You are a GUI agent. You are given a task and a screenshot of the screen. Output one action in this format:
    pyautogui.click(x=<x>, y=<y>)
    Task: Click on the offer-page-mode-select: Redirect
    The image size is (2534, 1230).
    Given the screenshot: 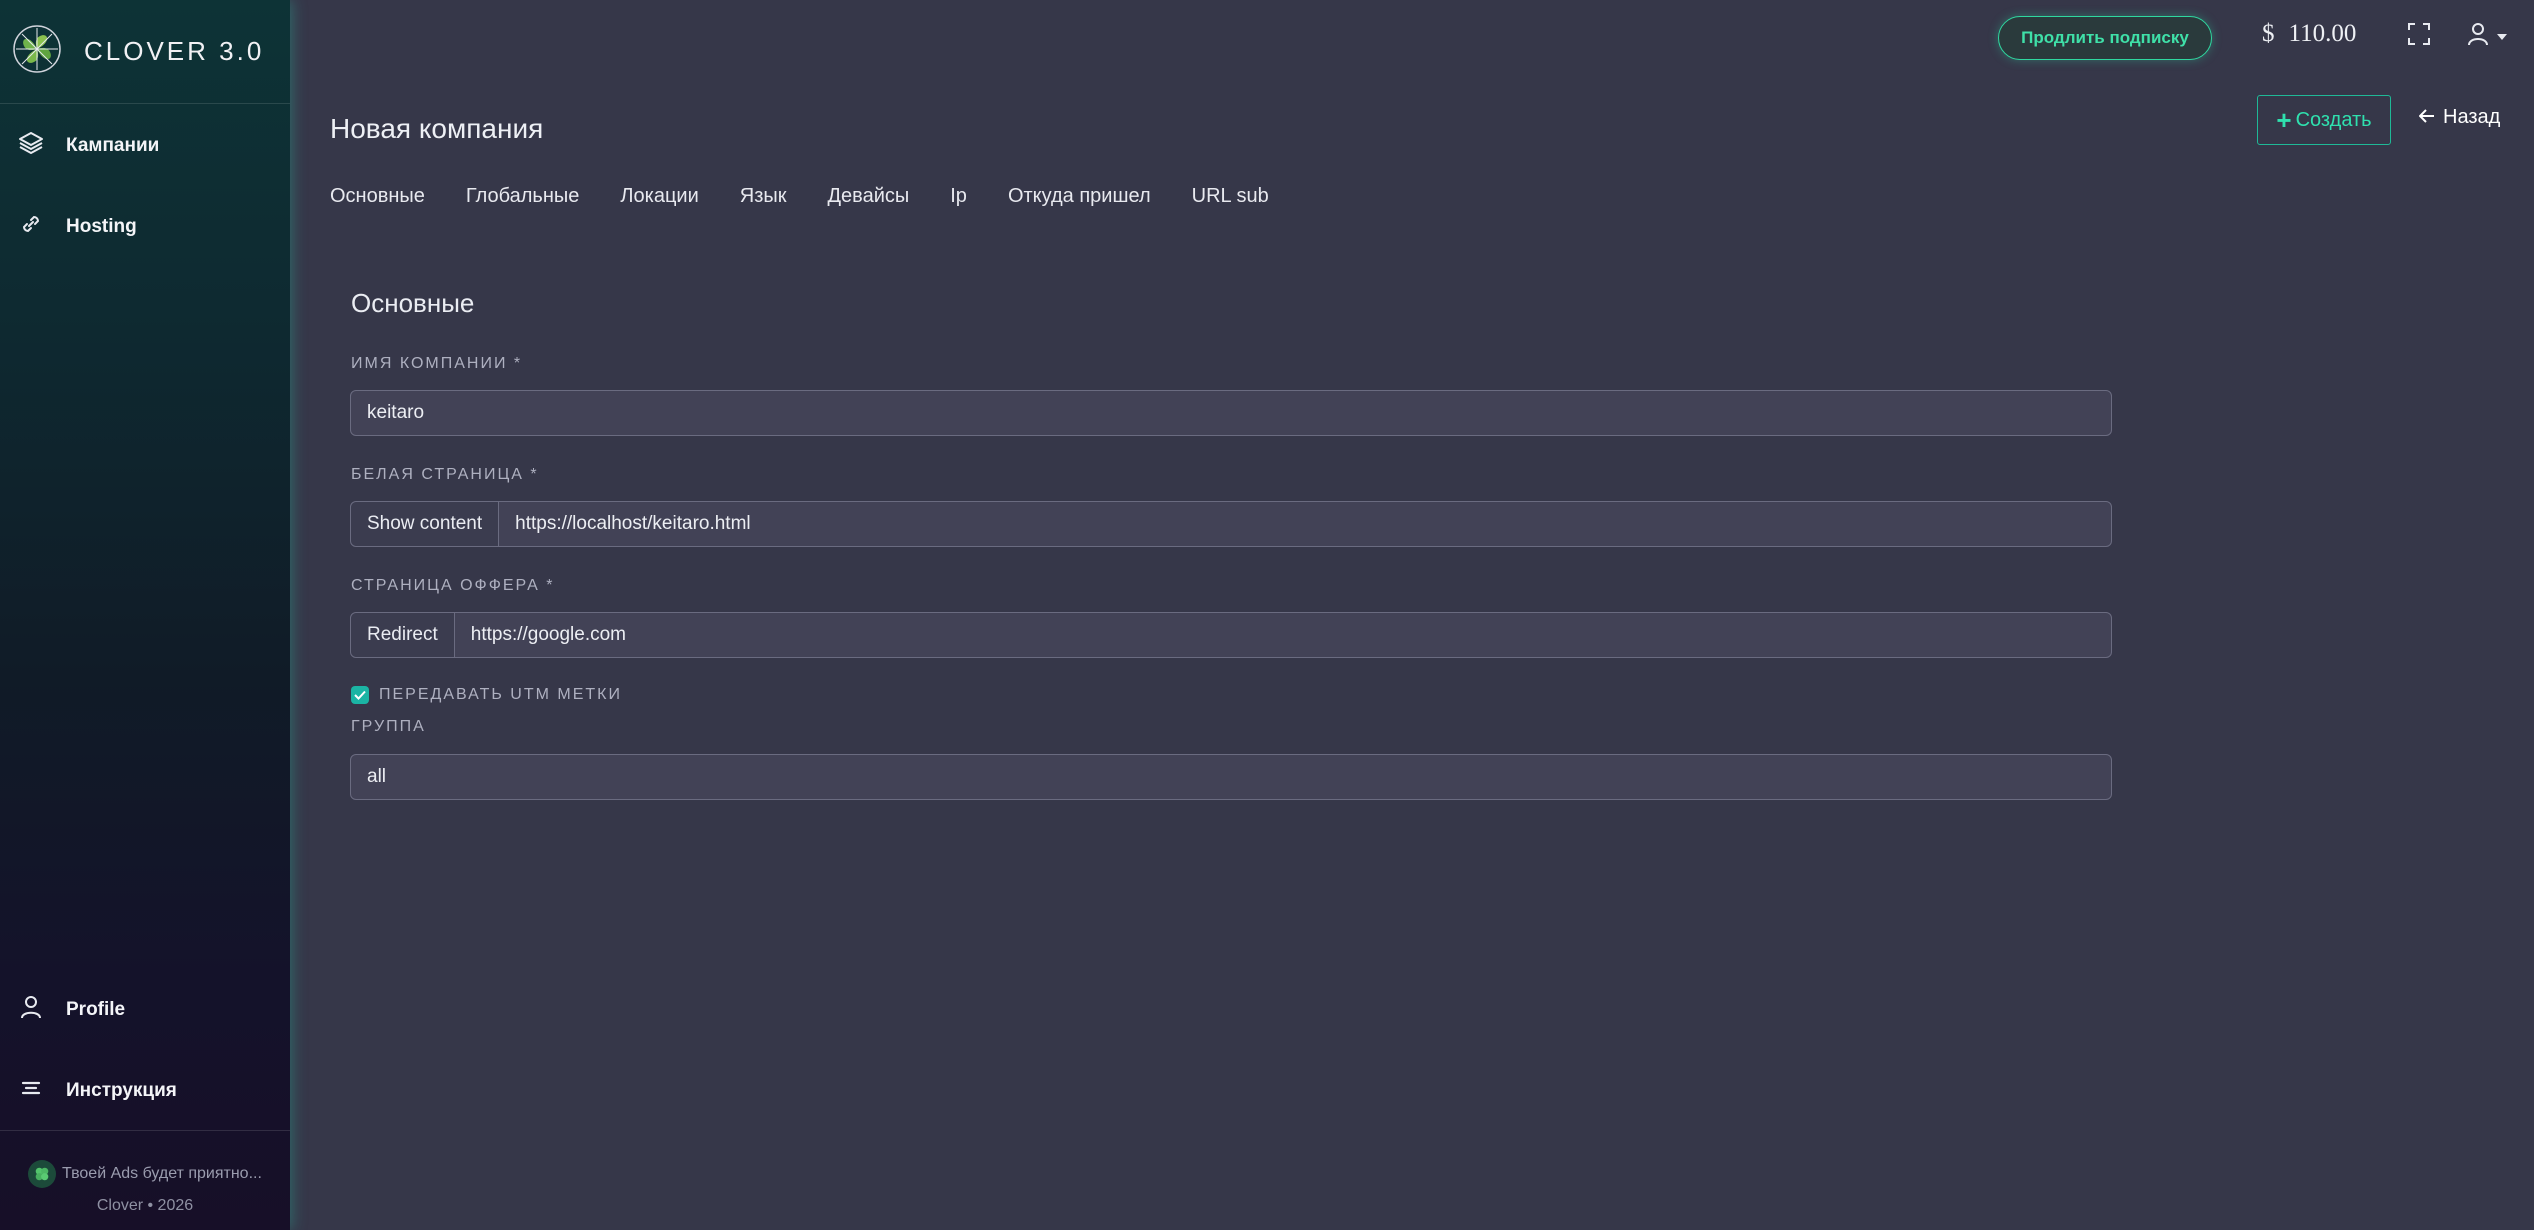 What is the action you would take?
    pyautogui.click(x=403, y=635)
    